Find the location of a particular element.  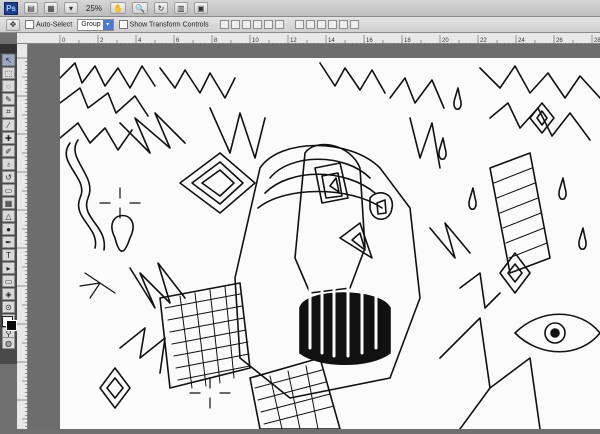

3d-orbit-tool: ⊙ is located at coordinates (8, 307).